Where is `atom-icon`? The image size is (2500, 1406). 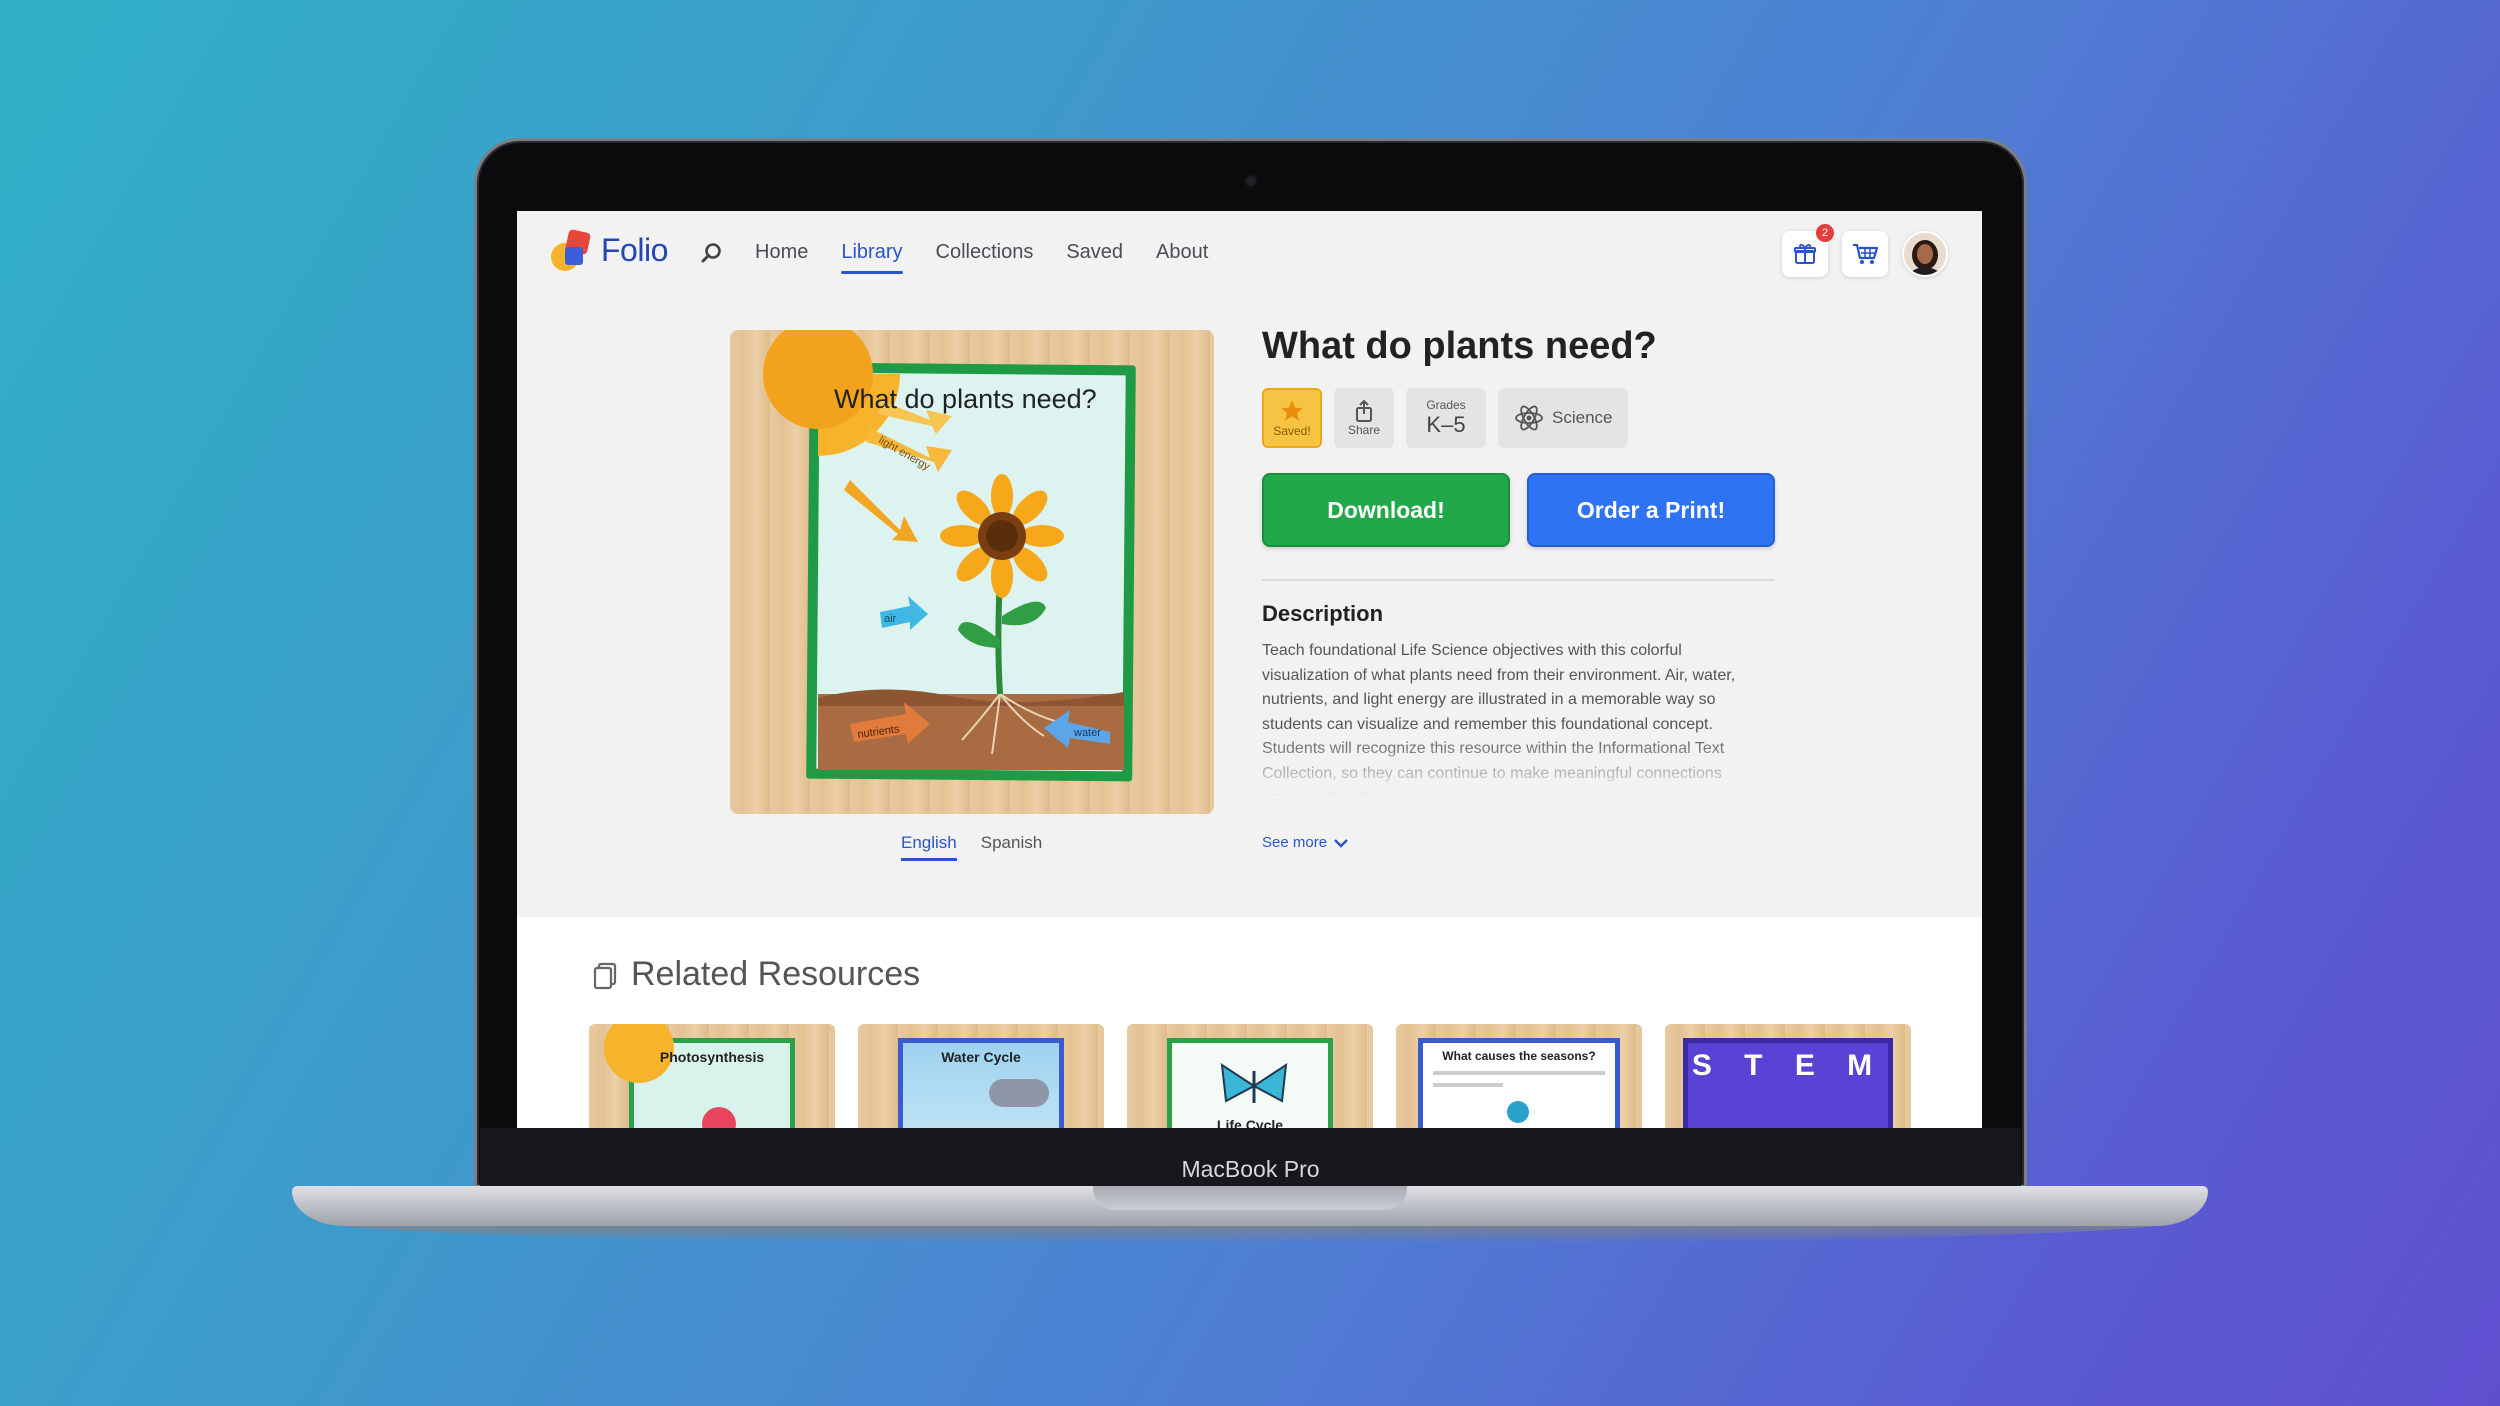 atom-icon is located at coordinates (1529, 418).